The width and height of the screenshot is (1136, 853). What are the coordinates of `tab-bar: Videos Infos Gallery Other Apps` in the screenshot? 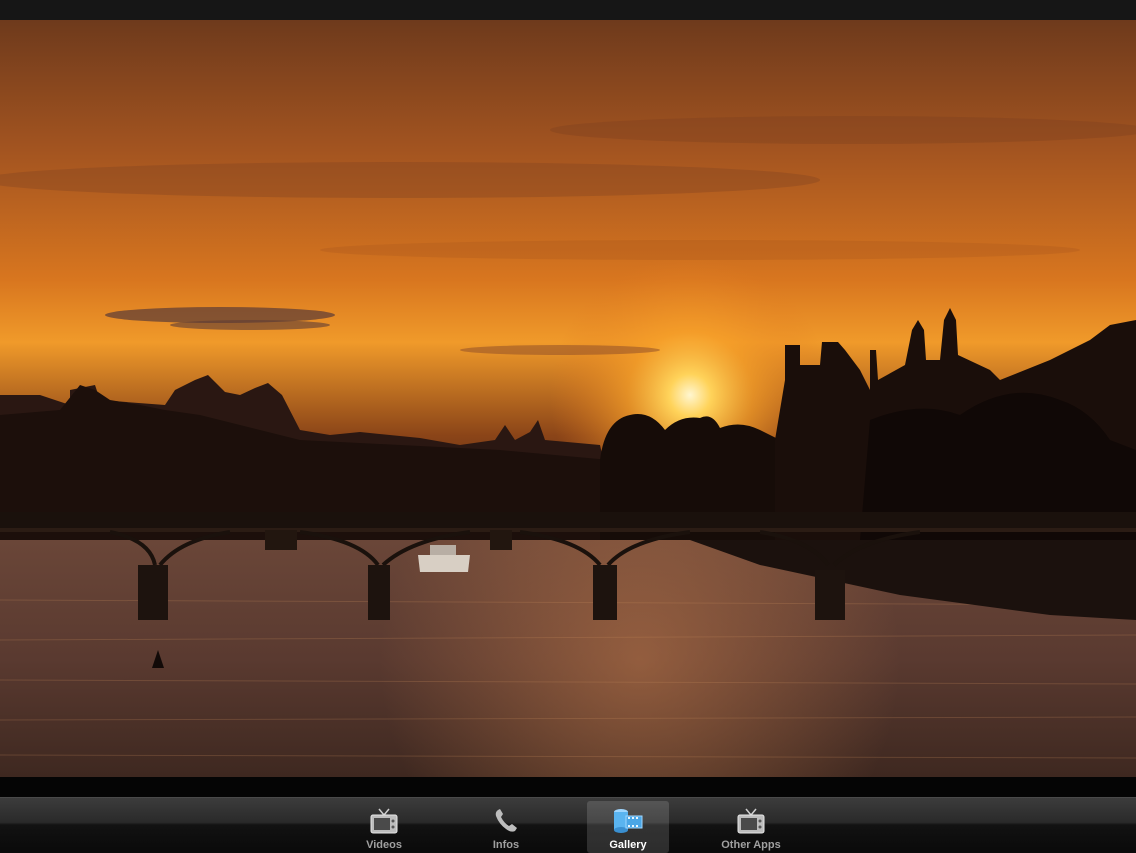 It's located at (568, 825).